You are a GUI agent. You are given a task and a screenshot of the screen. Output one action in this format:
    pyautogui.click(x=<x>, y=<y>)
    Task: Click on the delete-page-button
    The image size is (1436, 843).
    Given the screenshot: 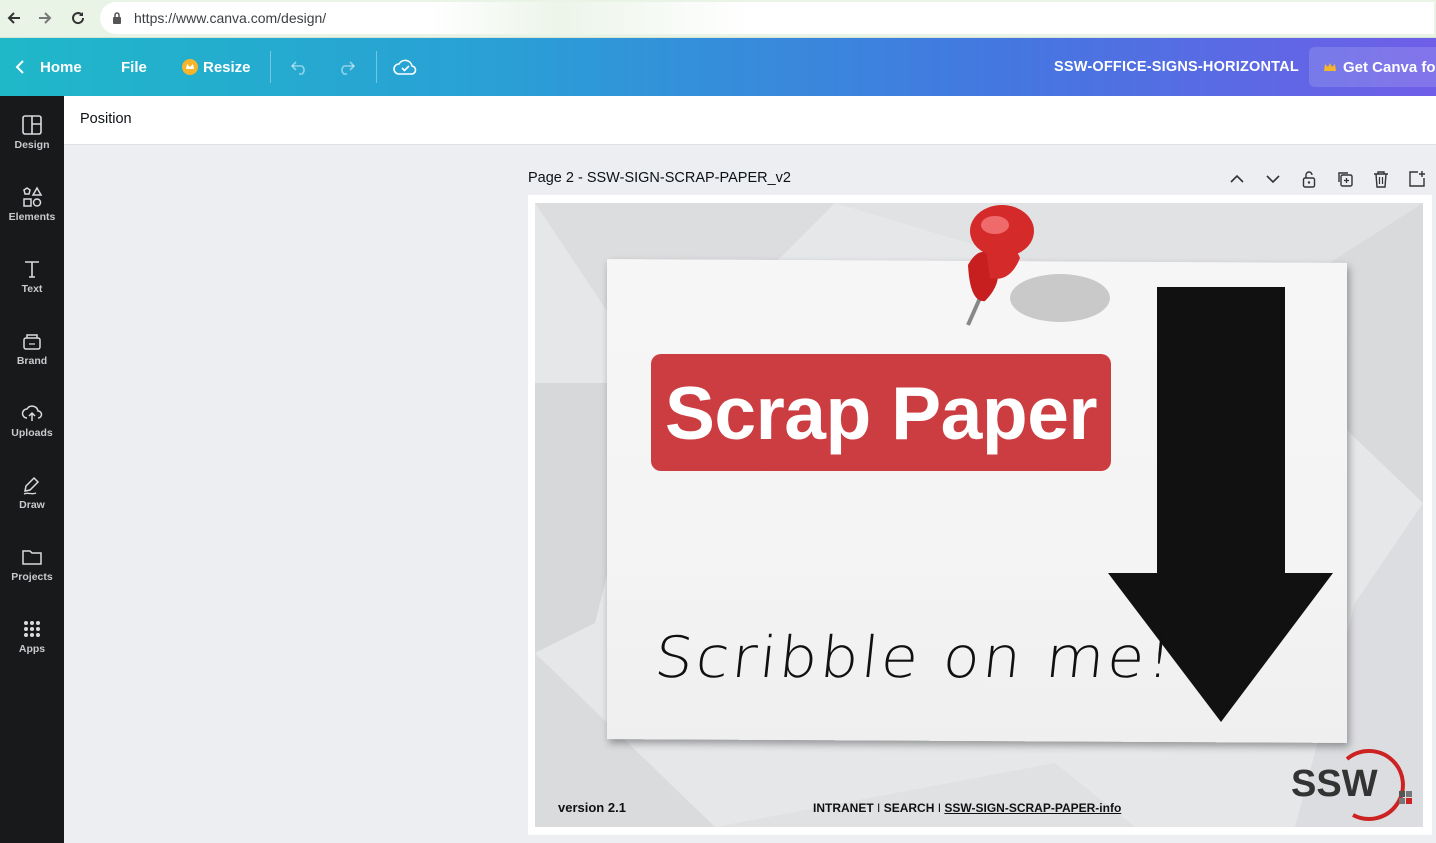 What is the action you would take?
    pyautogui.click(x=1381, y=179)
    